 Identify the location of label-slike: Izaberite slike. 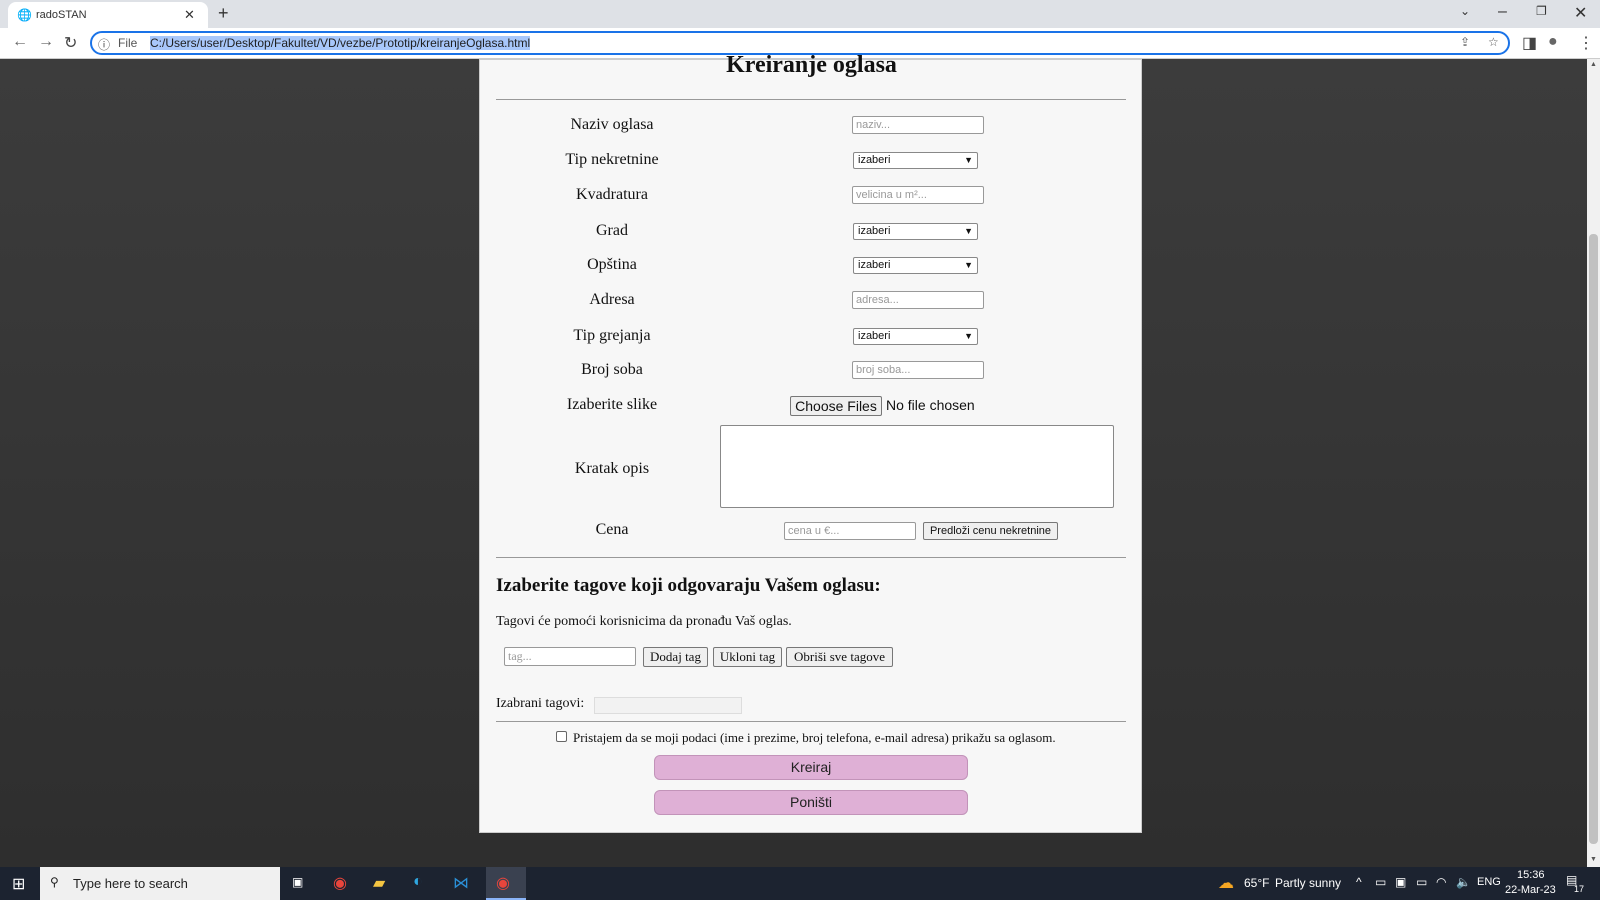
(612, 404).